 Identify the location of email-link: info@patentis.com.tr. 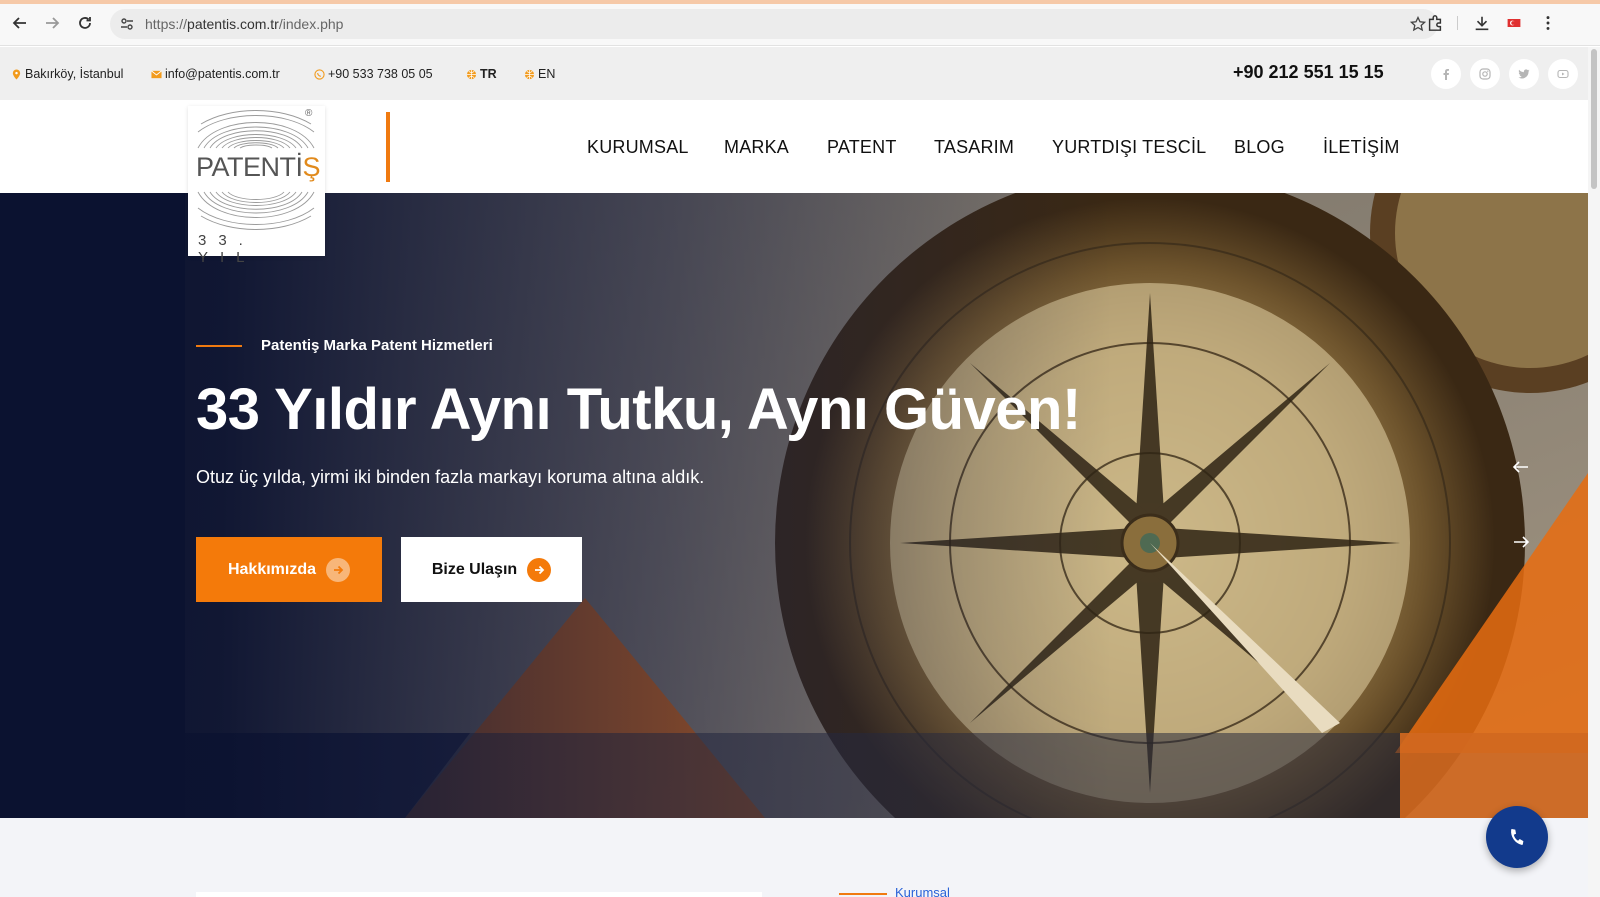
(215, 74).